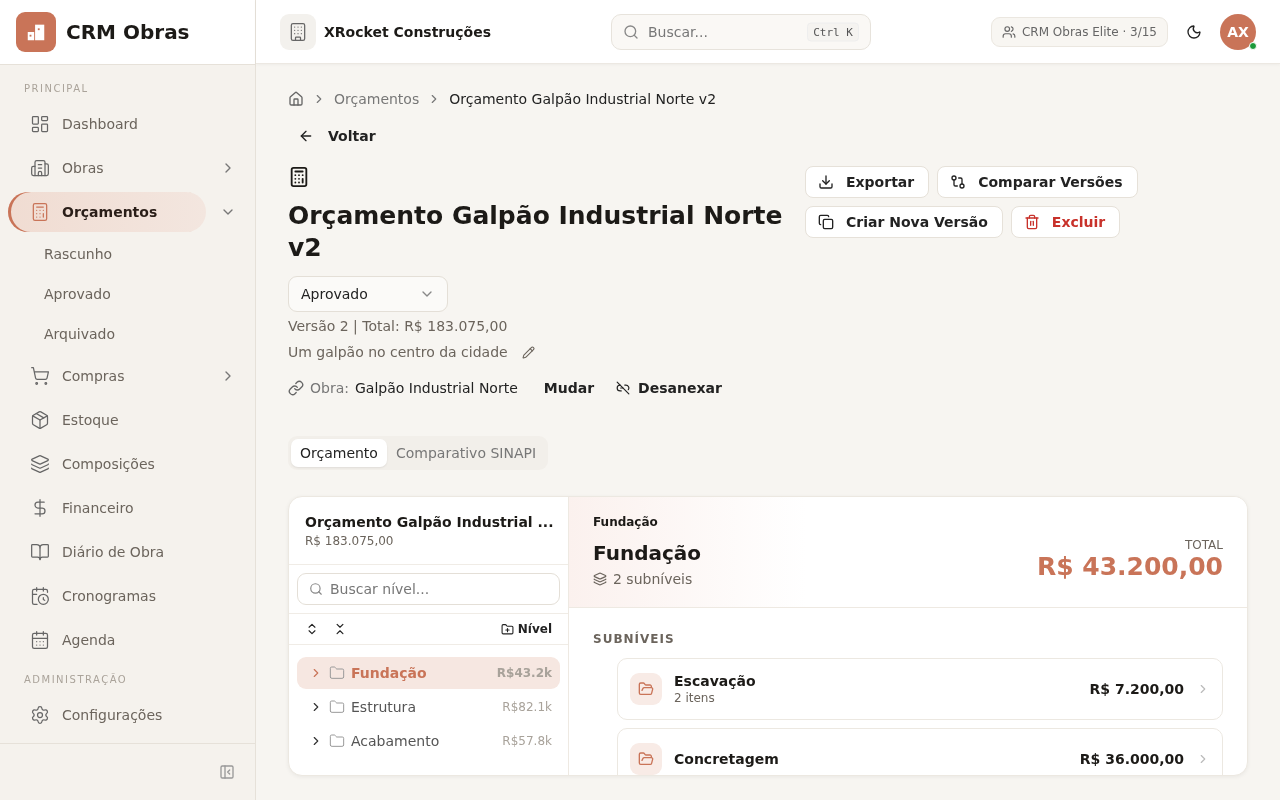 This screenshot has height=800, width=1280. What do you see at coordinates (536, 232) in the screenshot?
I see `budget-title: Orçamento Galpão Industrial Norte v2` at bounding box center [536, 232].